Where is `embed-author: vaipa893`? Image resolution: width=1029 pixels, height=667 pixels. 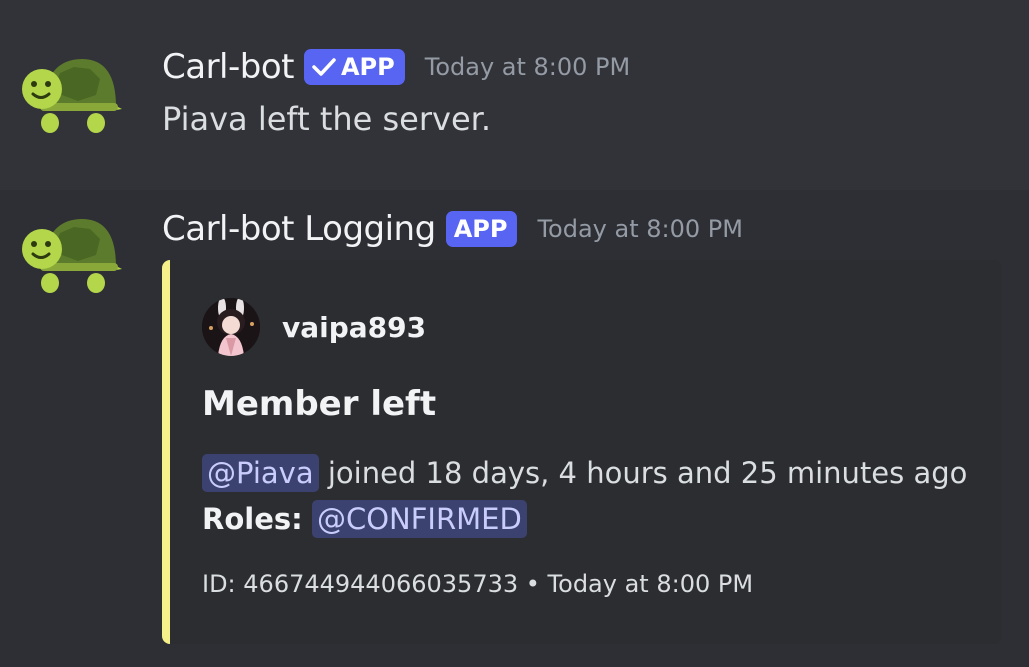 embed-author: vaipa893 is located at coordinates (314, 327).